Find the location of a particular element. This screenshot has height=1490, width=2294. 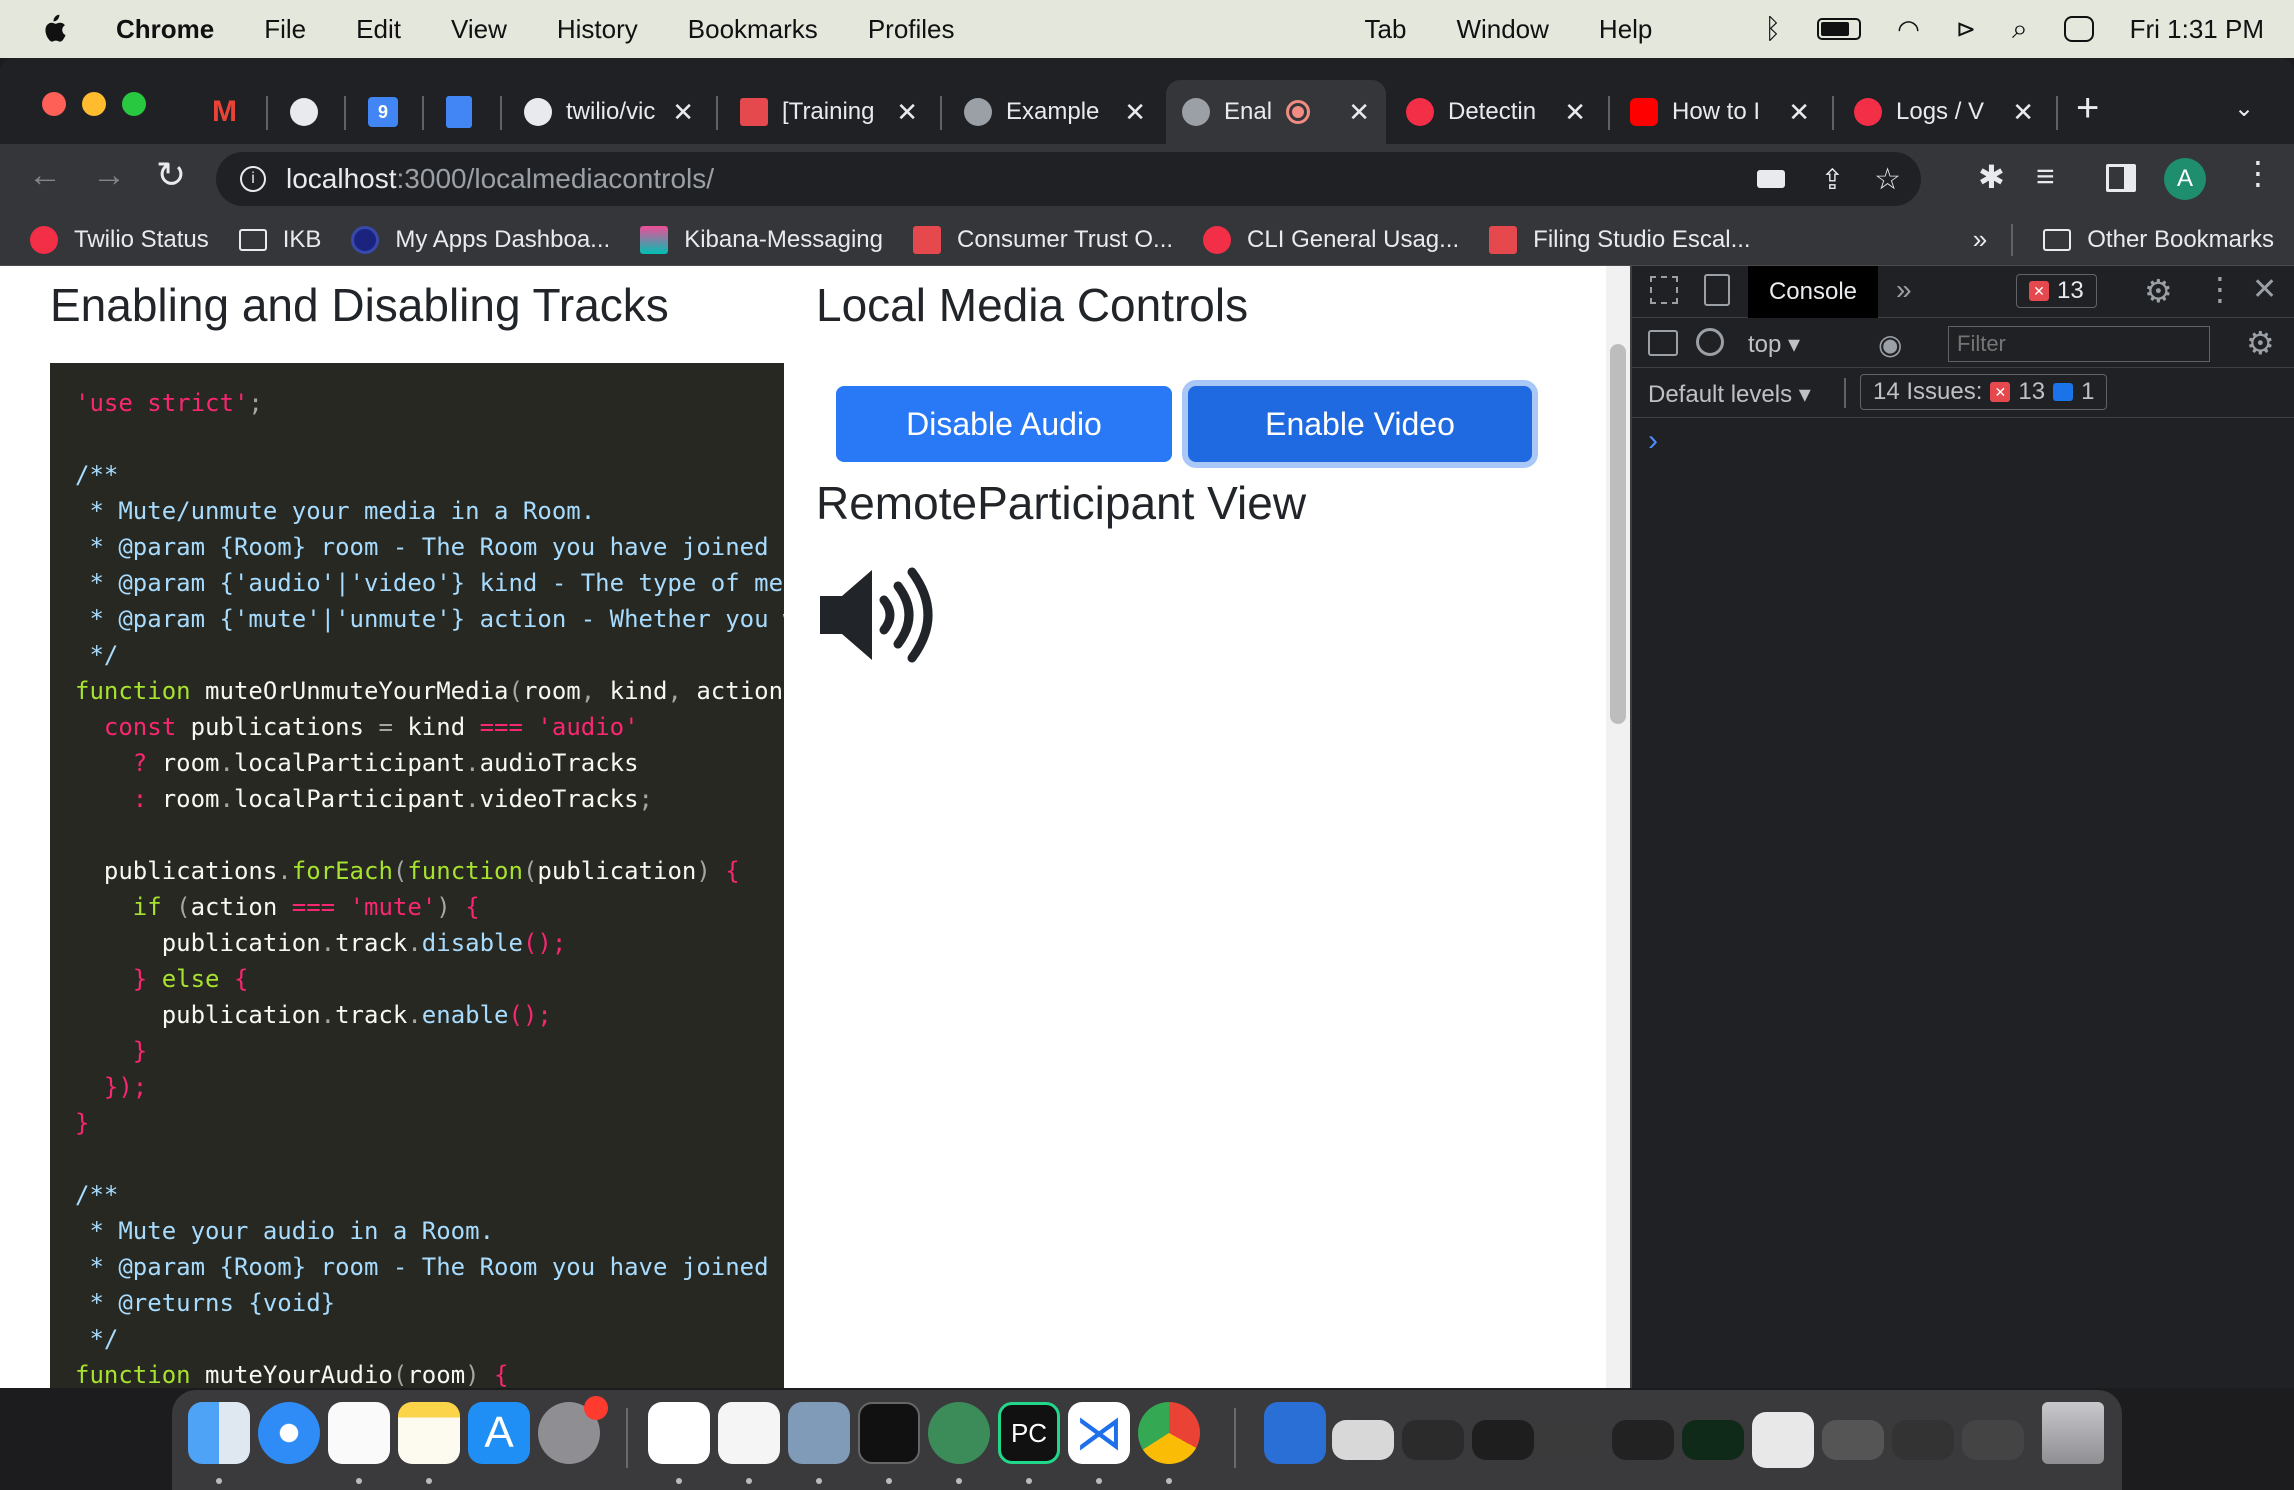

preview-icon is located at coordinates (819, 1433).